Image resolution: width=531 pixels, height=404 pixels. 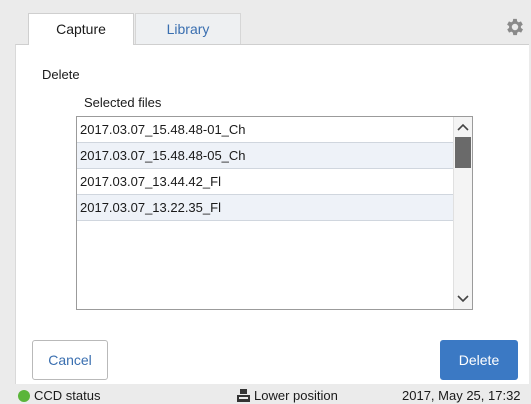 I want to click on tab-library: Library, so click(x=188, y=28).